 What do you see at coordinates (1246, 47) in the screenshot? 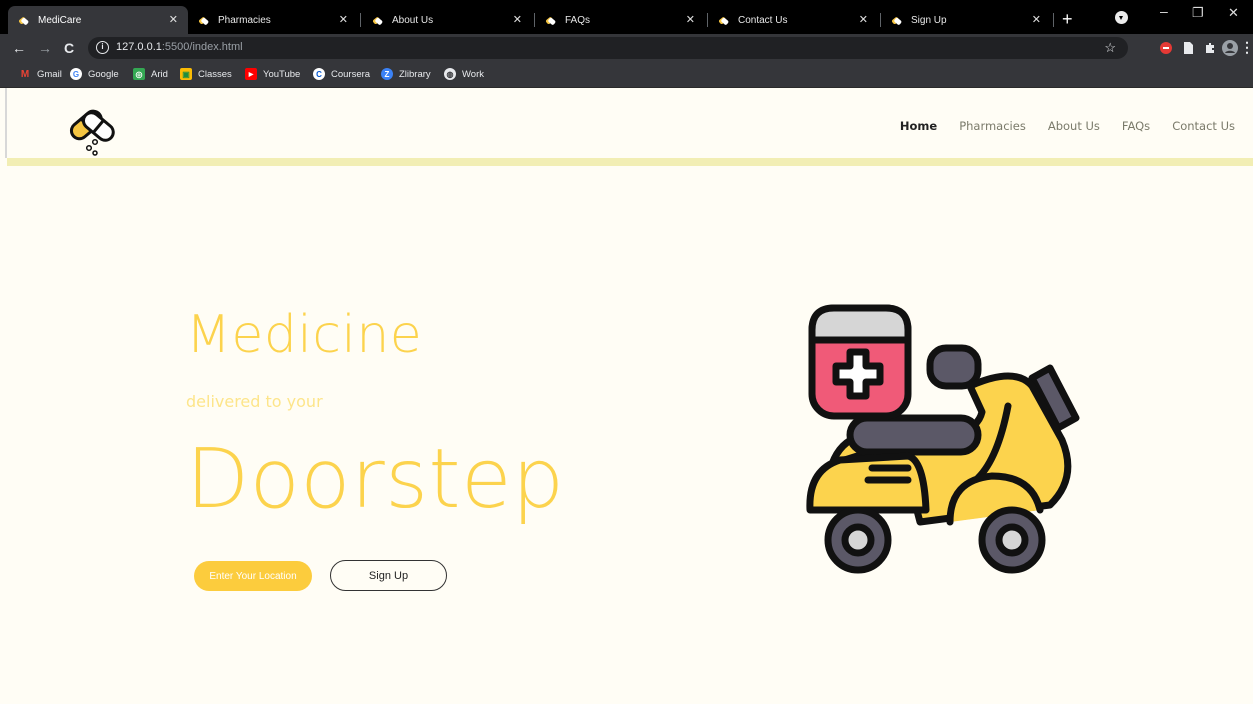
I see `more-menu-icon: ⋮` at bounding box center [1246, 47].